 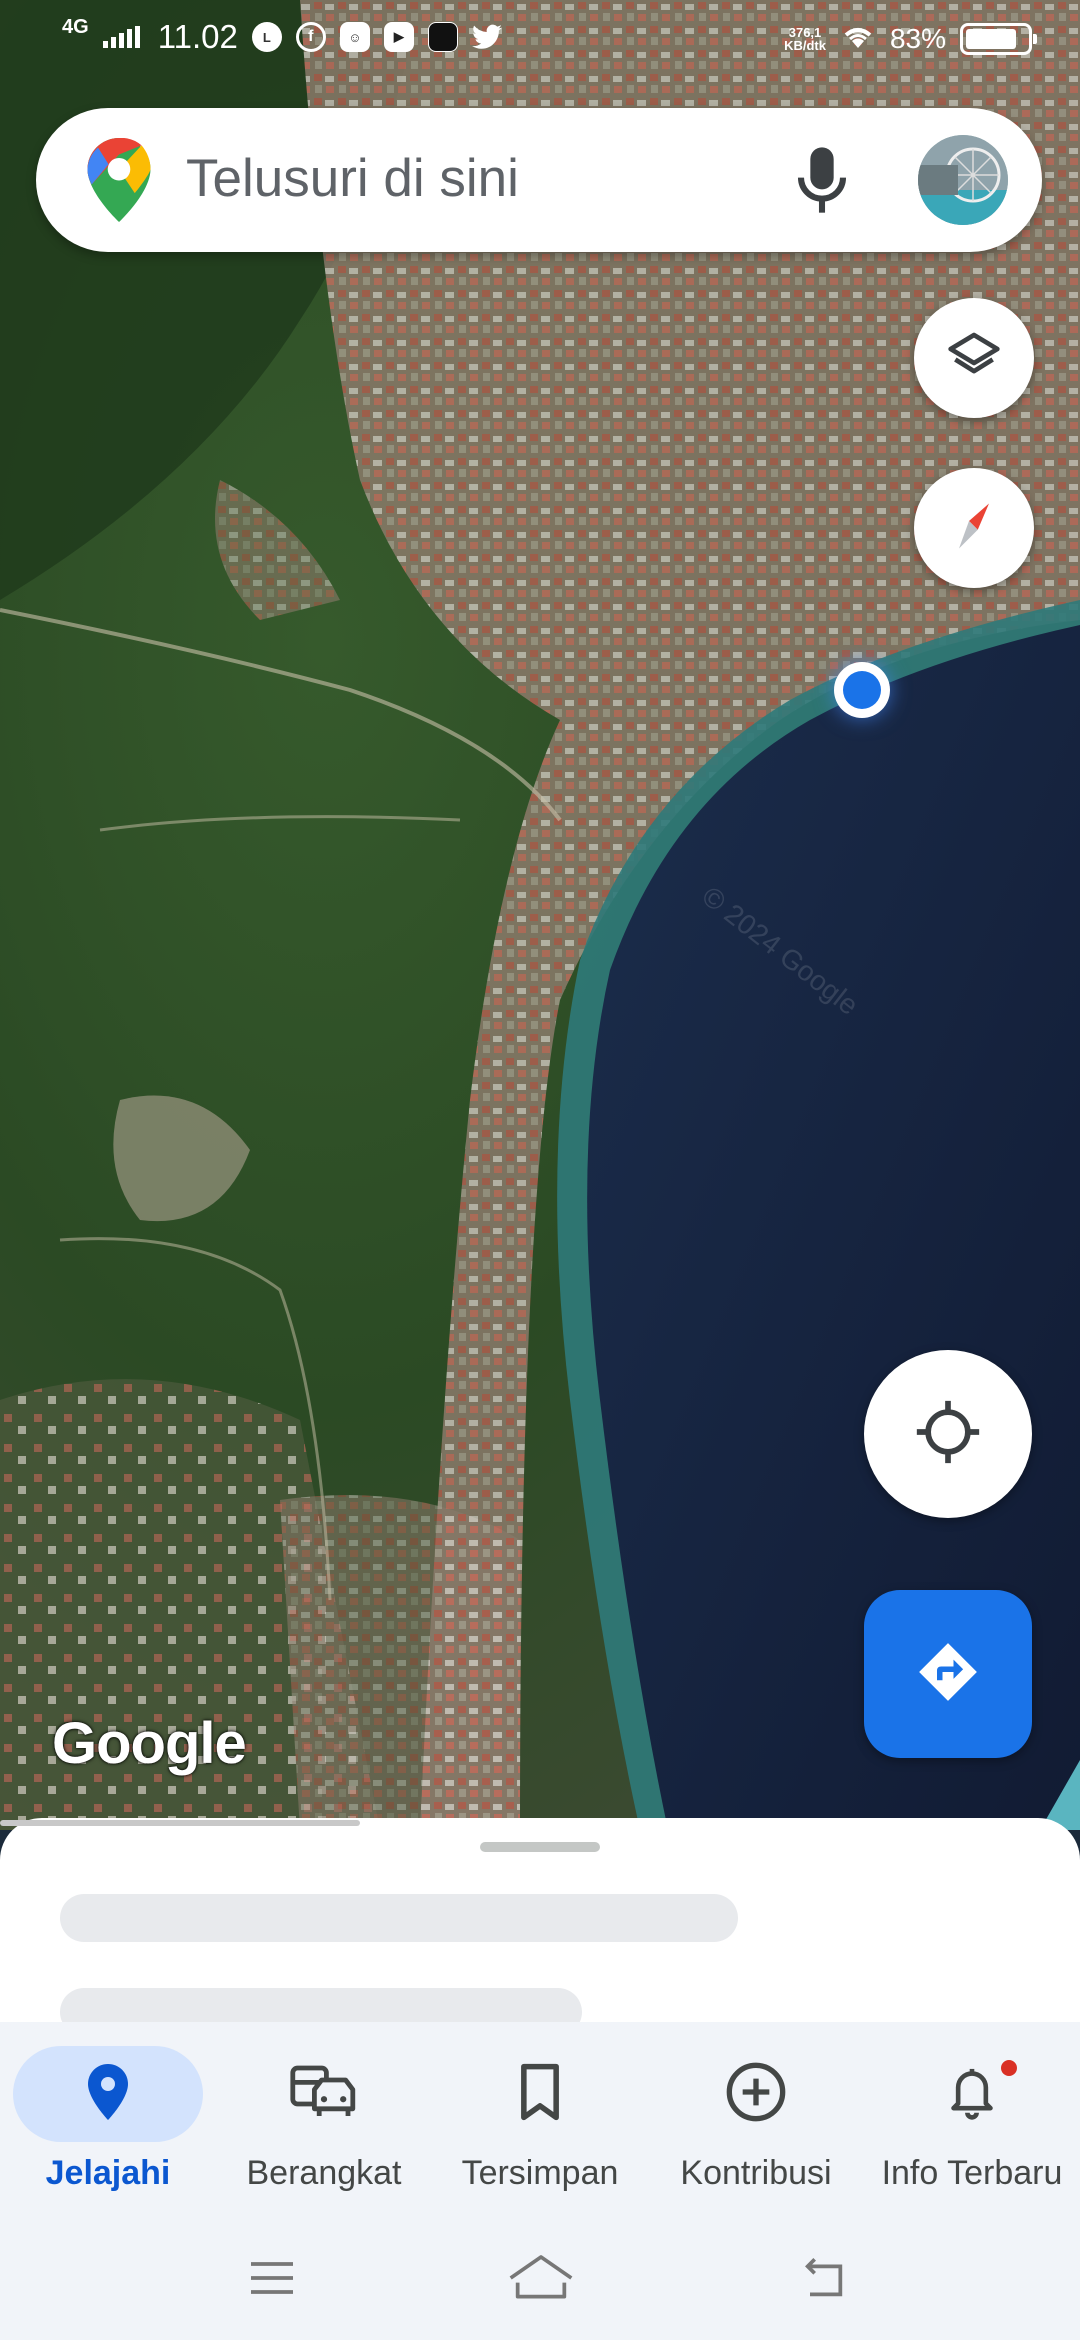 I want to click on layers-button, so click(x=974, y=358).